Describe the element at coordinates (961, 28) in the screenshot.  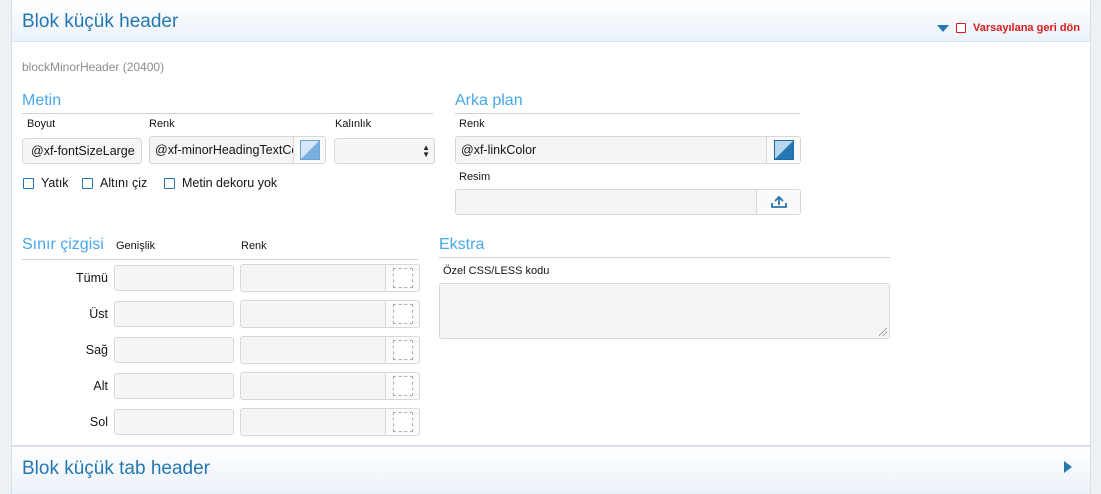
I see `reset-checkbox` at that location.